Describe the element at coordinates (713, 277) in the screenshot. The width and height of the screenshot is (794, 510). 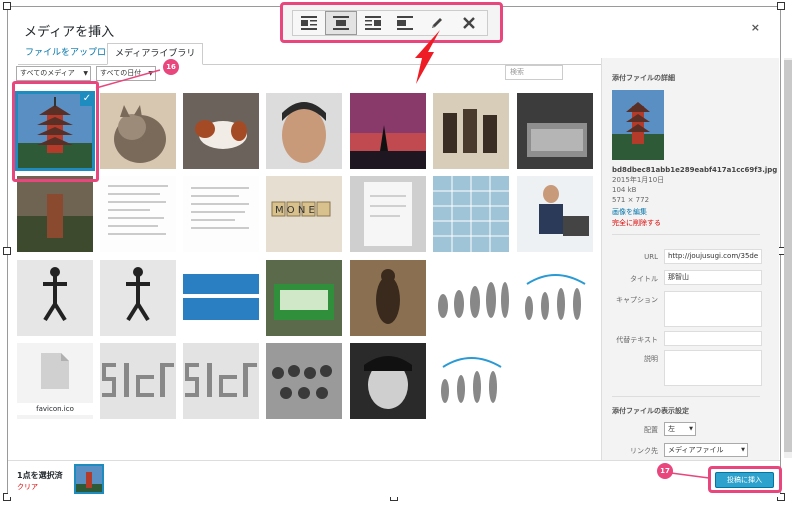
I see `title-field: 那智山` at that location.